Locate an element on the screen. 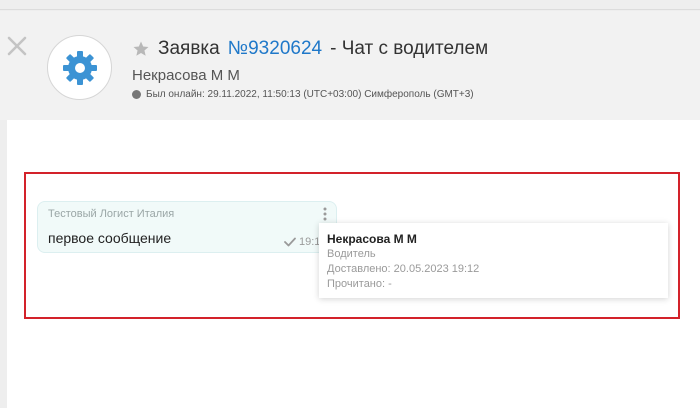 This screenshot has width=700, height=408. kebab-menu-icon is located at coordinates (325, 214).